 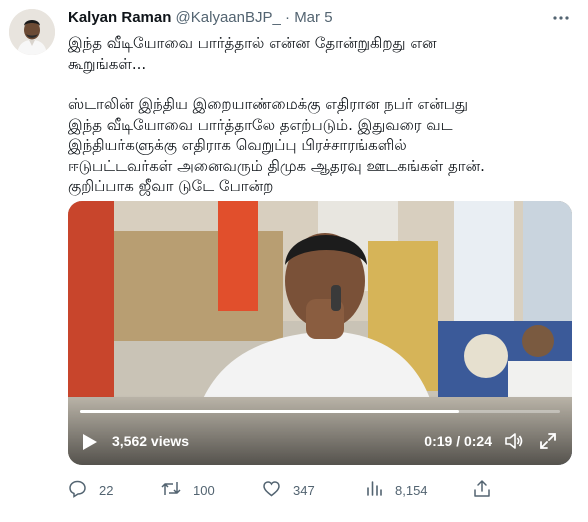 I want to click on share-button, so click(x=488, y=490).